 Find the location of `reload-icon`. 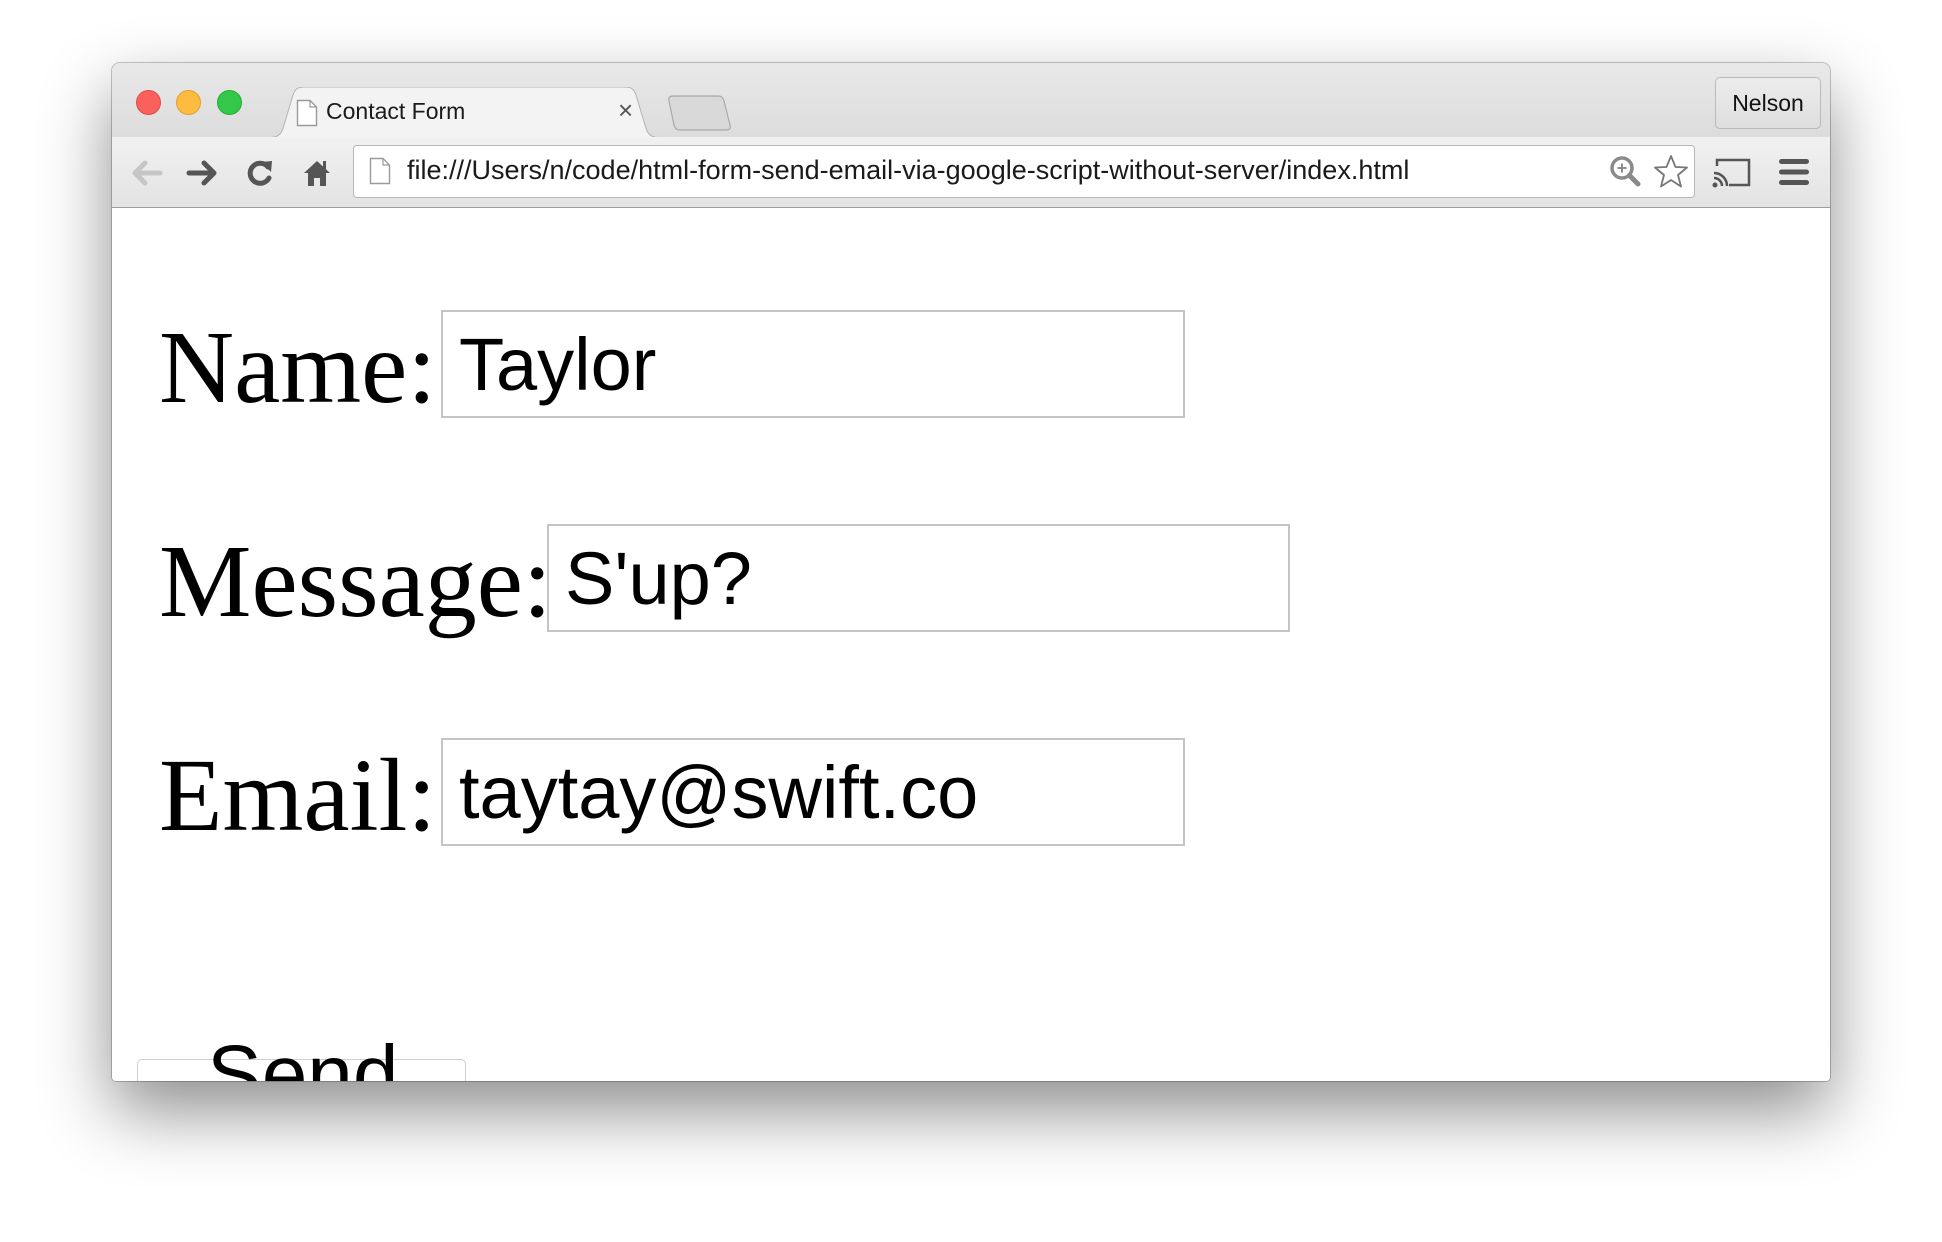

reload-icon is located at coordinates (259, 173).